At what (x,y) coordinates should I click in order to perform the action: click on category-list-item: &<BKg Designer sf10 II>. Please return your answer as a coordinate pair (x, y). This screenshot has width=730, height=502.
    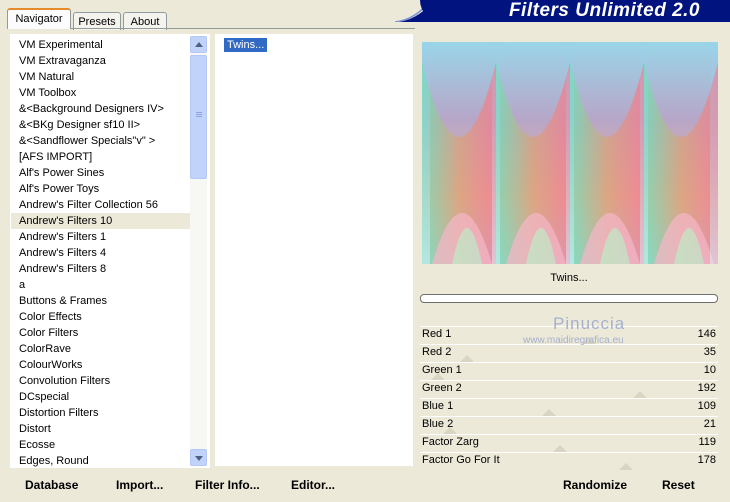
    Looking at the image, I should click on (101, 125).